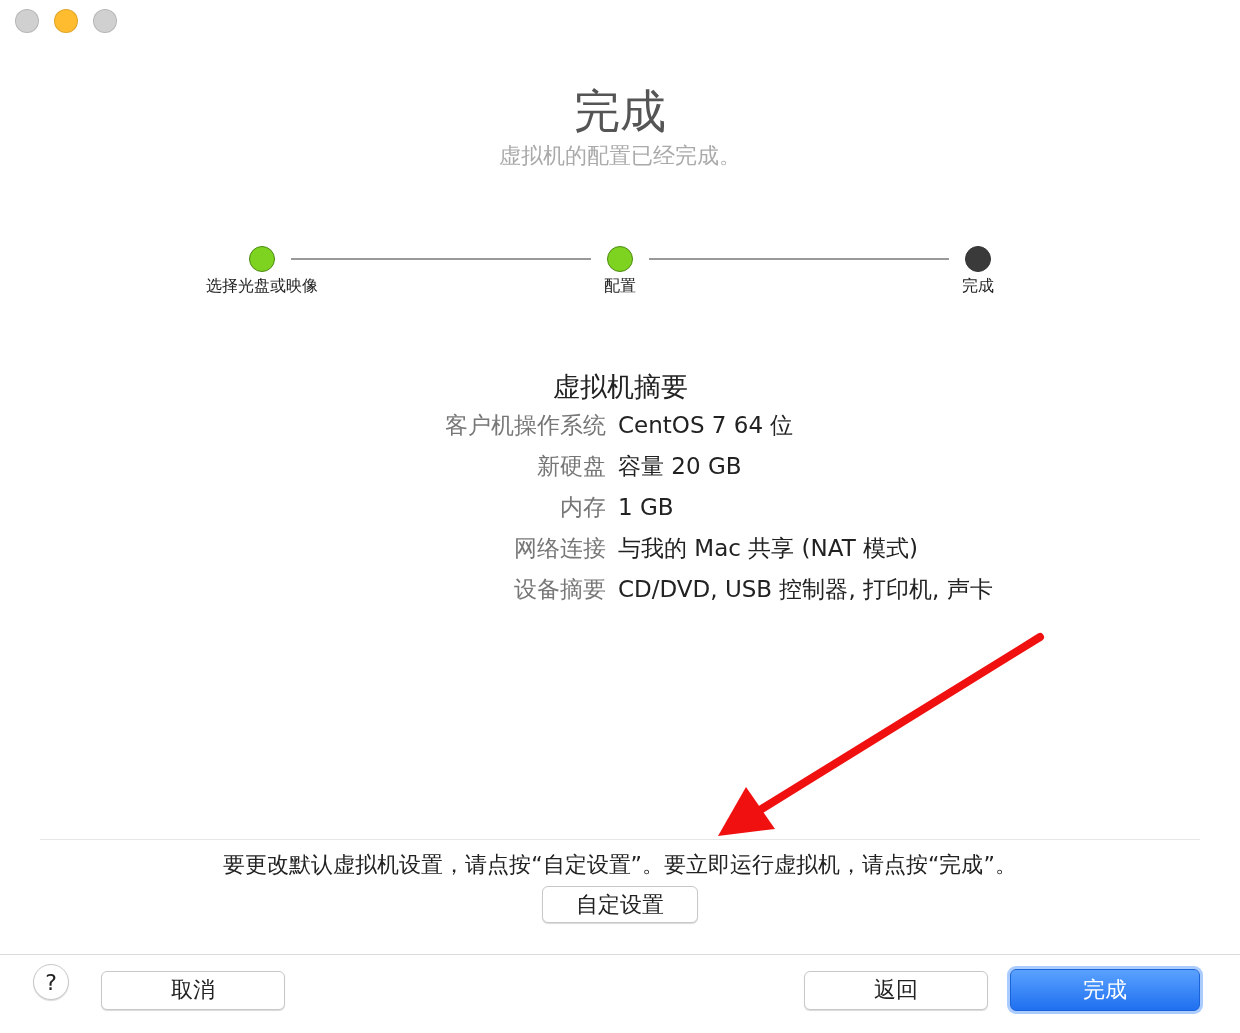 This screenshot has height=1033, width=1240. What do you see at coordinates (620, 904) in the screenshot?
I see `customize-button: 自定设置` at bounding box center [620, 904].